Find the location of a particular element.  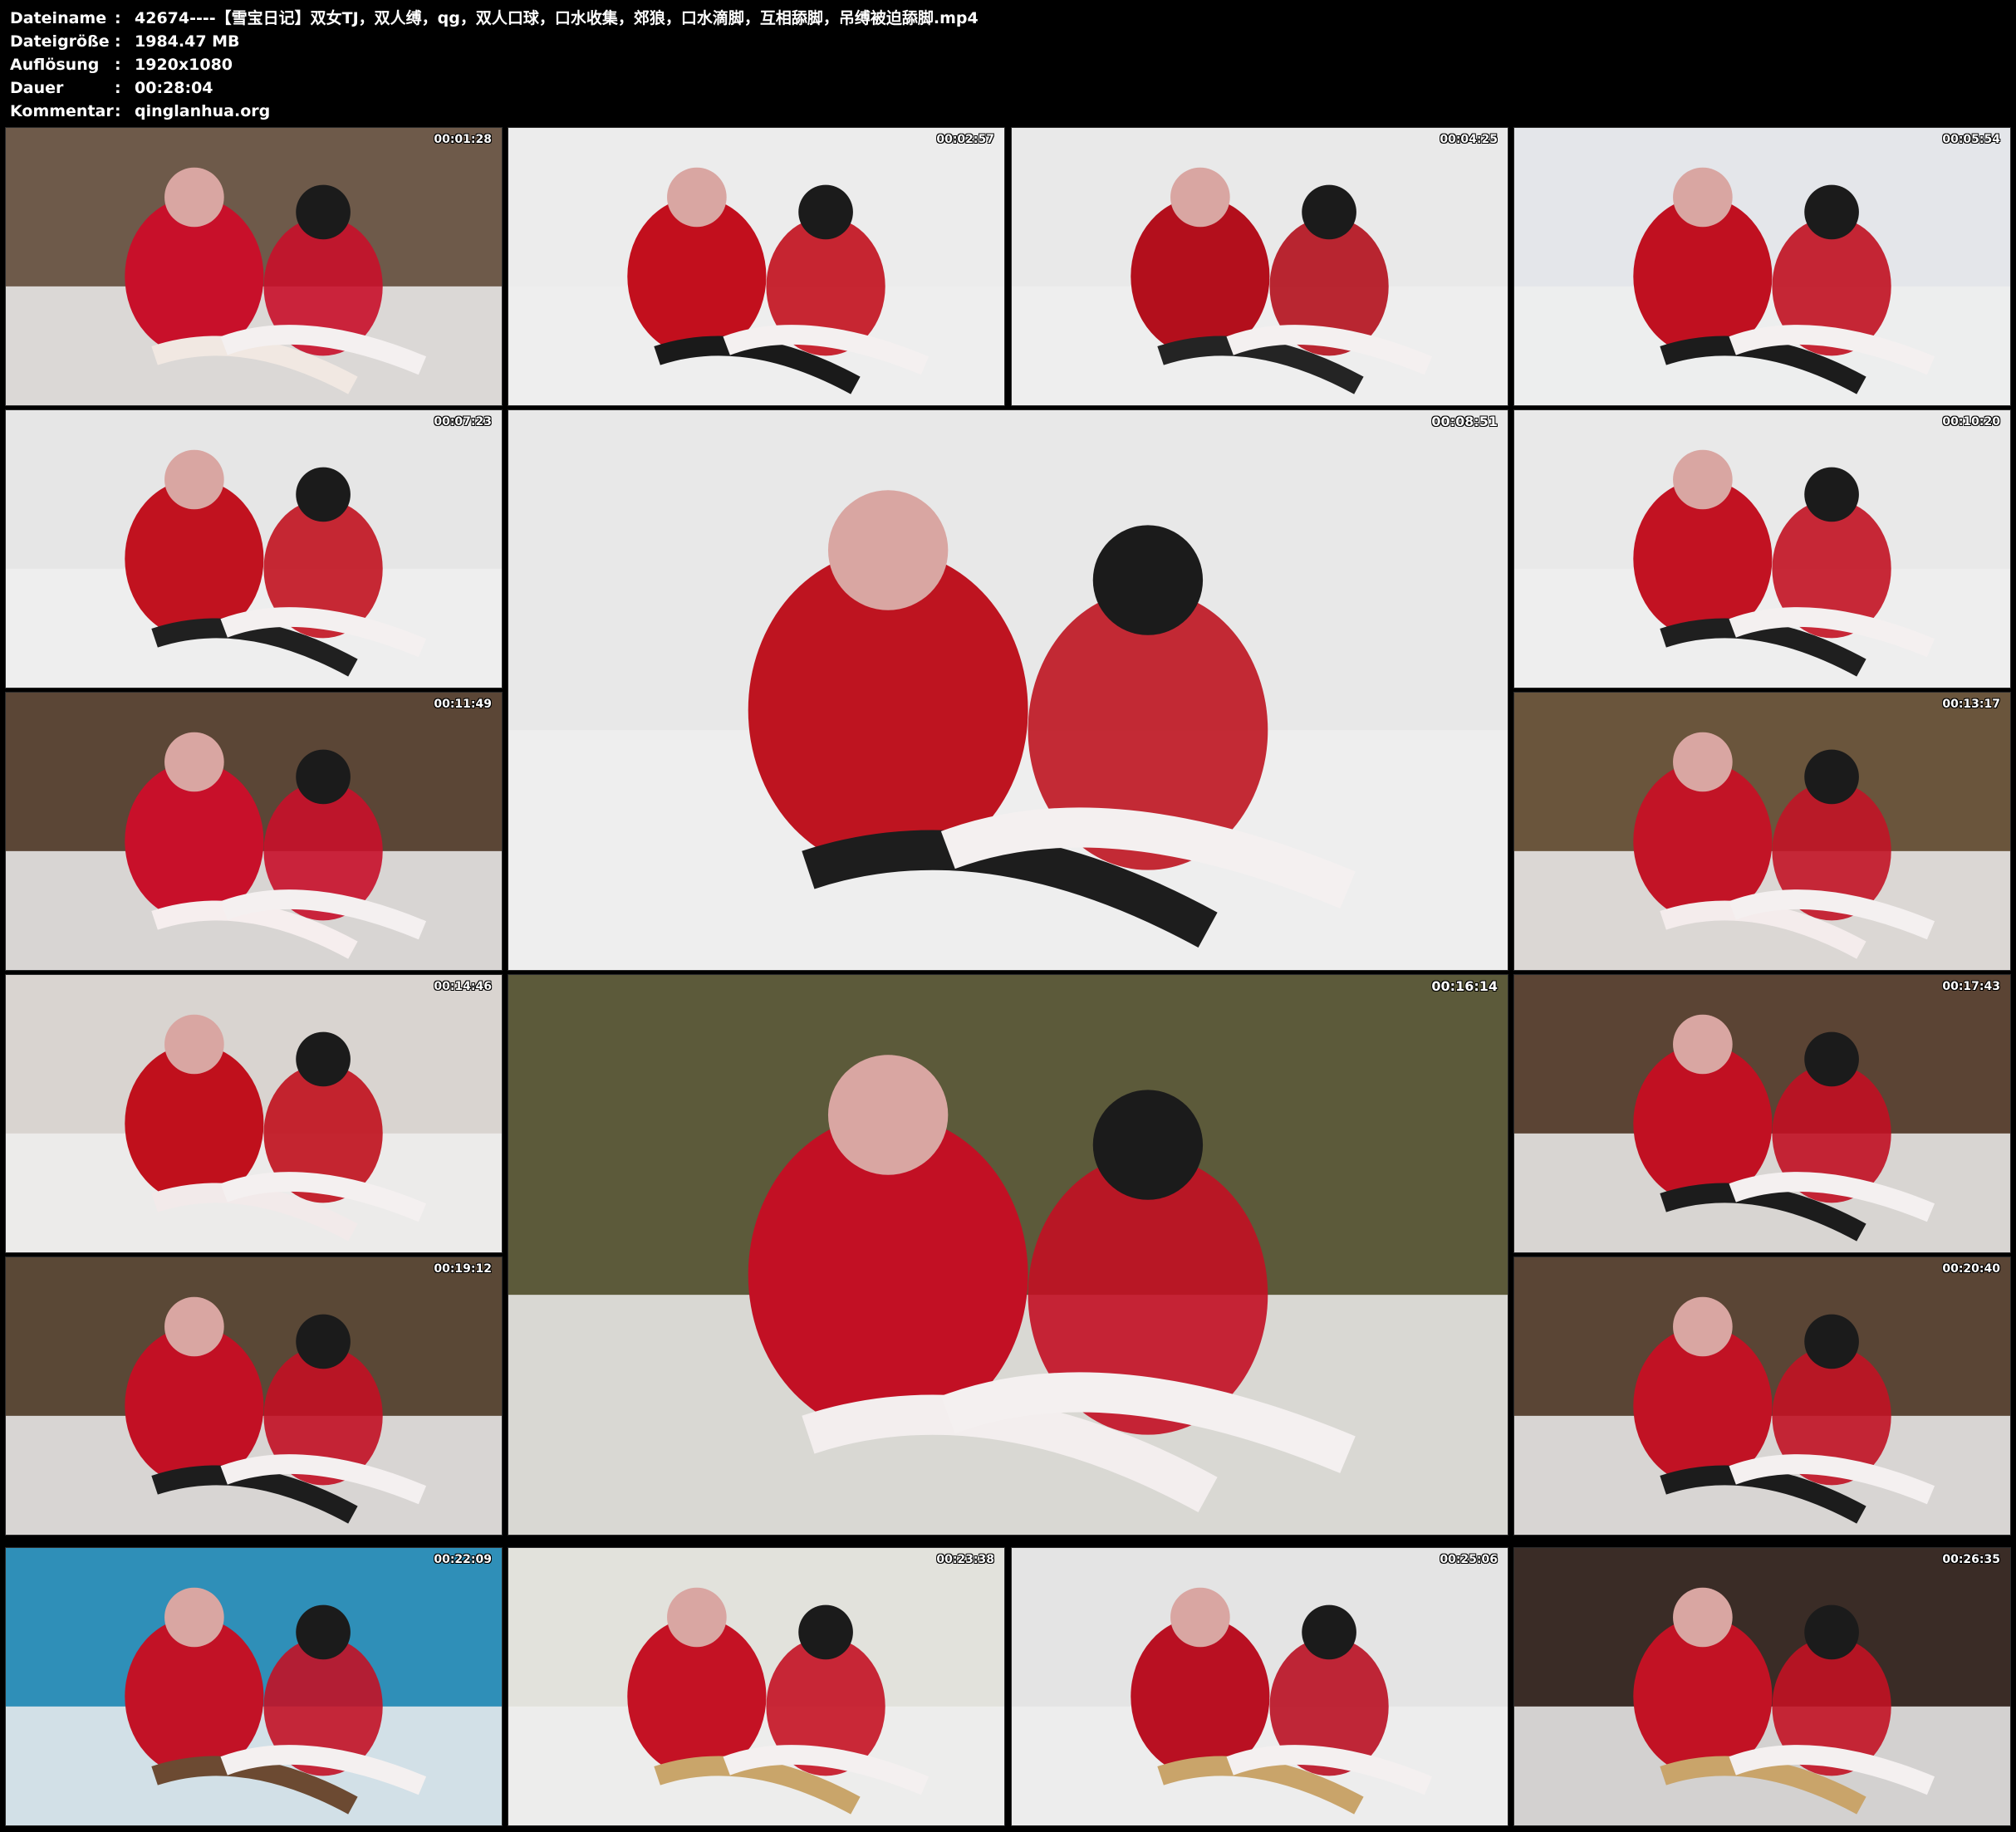

video-thumbnail: 00:17:43 is located at coordinates (1762, 1113).